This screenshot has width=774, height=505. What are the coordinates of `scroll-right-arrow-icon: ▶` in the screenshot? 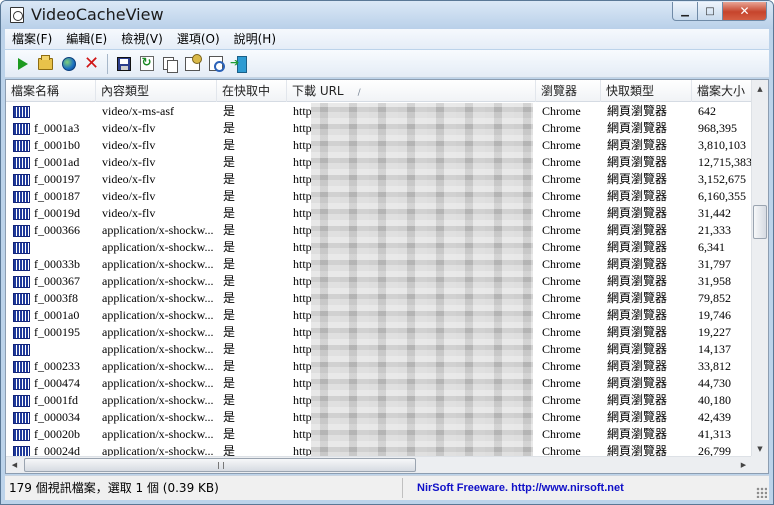 It's located at (743, 465).